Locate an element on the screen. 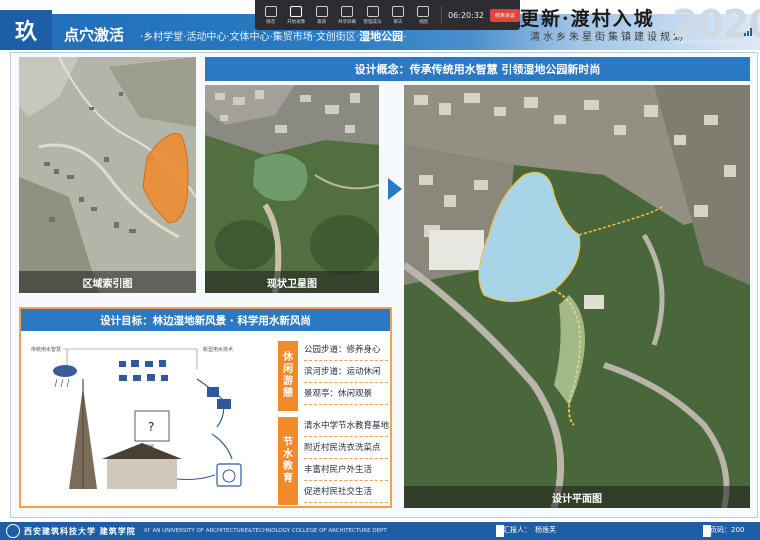 Image resolution: width=760 pixels, height=540 pixels. signal-icon is located at coordinates (748, 32).